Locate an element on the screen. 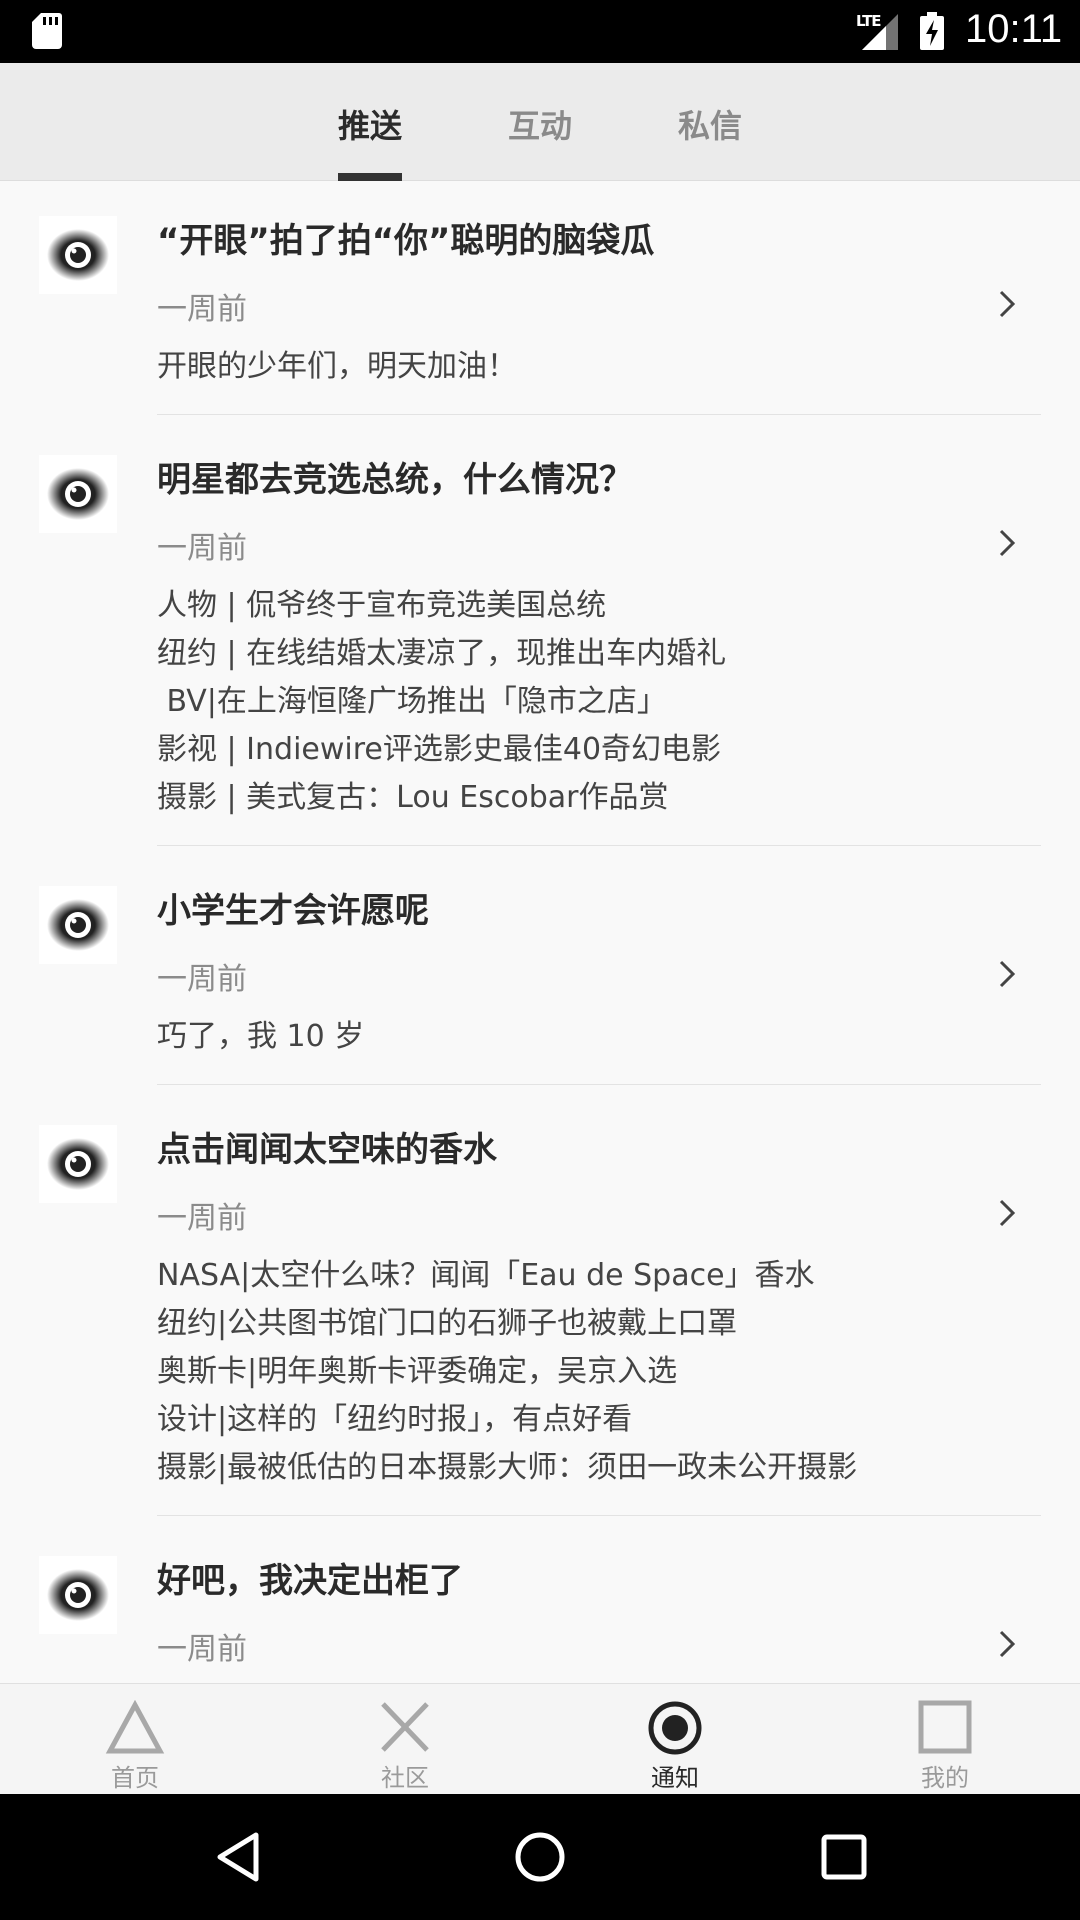 This screenshot has height=1920, width=1080. content-line: NASA|太空什么味？闻闻「Eau de Space」香水 is located at coordinates (486, 1275).